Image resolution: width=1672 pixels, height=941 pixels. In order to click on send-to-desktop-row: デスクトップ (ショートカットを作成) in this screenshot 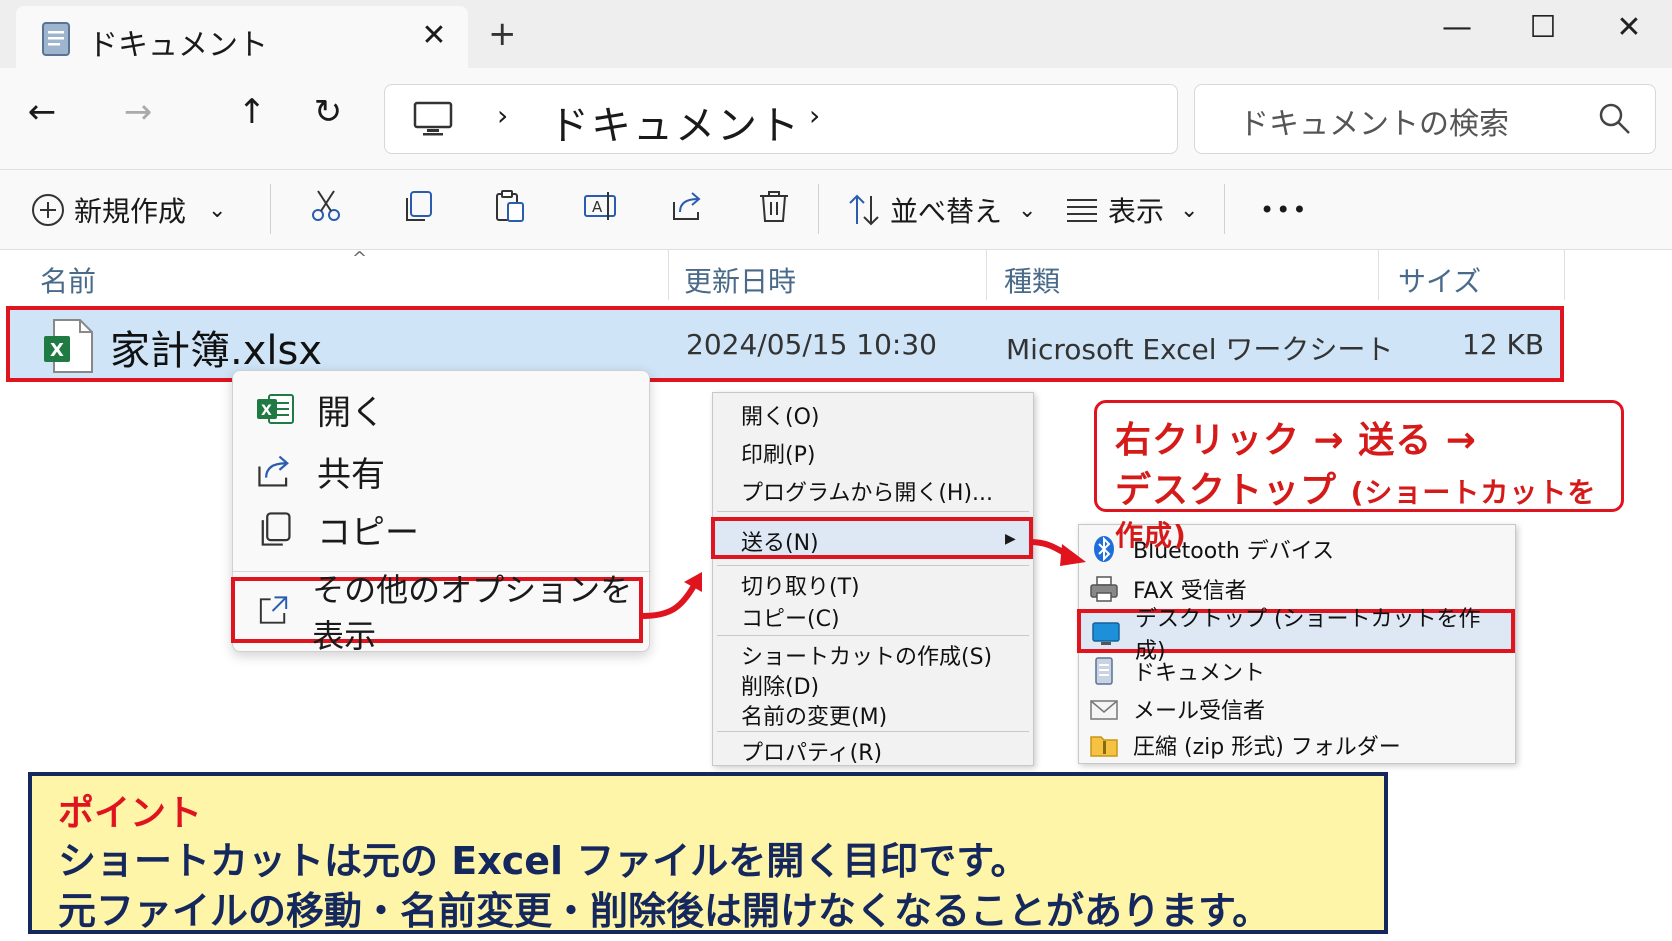, I will do `click(1301, 635)`.